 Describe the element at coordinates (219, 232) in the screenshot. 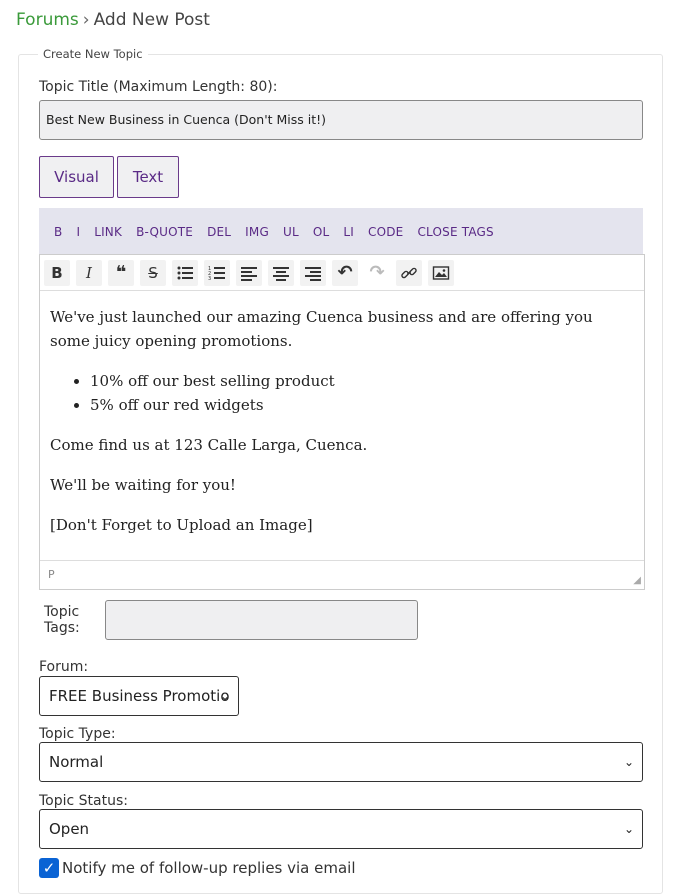

I see `quicktag-del: DEL` at that location.